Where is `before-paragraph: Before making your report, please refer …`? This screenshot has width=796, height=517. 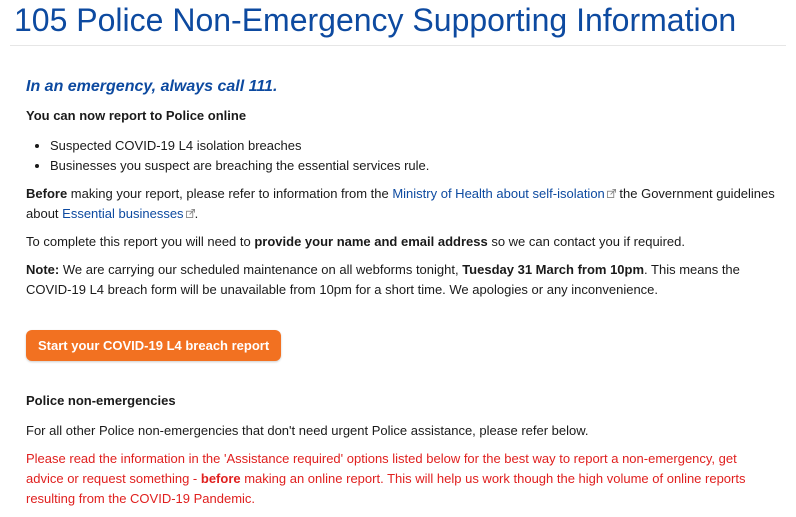 before-paragraph: Before making your report, please refer … is located at coordinates (401, 204).